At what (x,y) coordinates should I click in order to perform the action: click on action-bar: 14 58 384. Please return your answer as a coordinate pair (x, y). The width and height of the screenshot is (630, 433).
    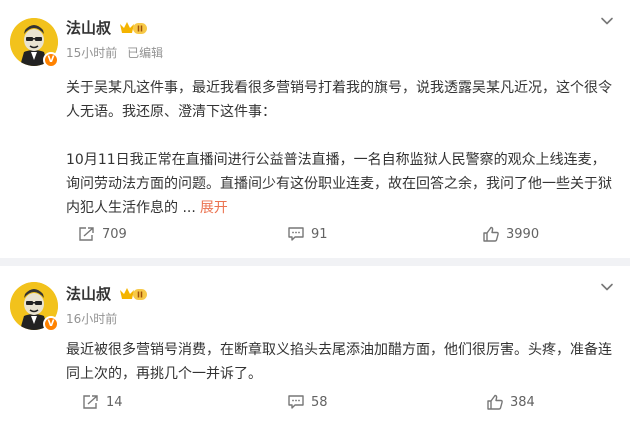
    Looking at the image, I should click on (315, 404).